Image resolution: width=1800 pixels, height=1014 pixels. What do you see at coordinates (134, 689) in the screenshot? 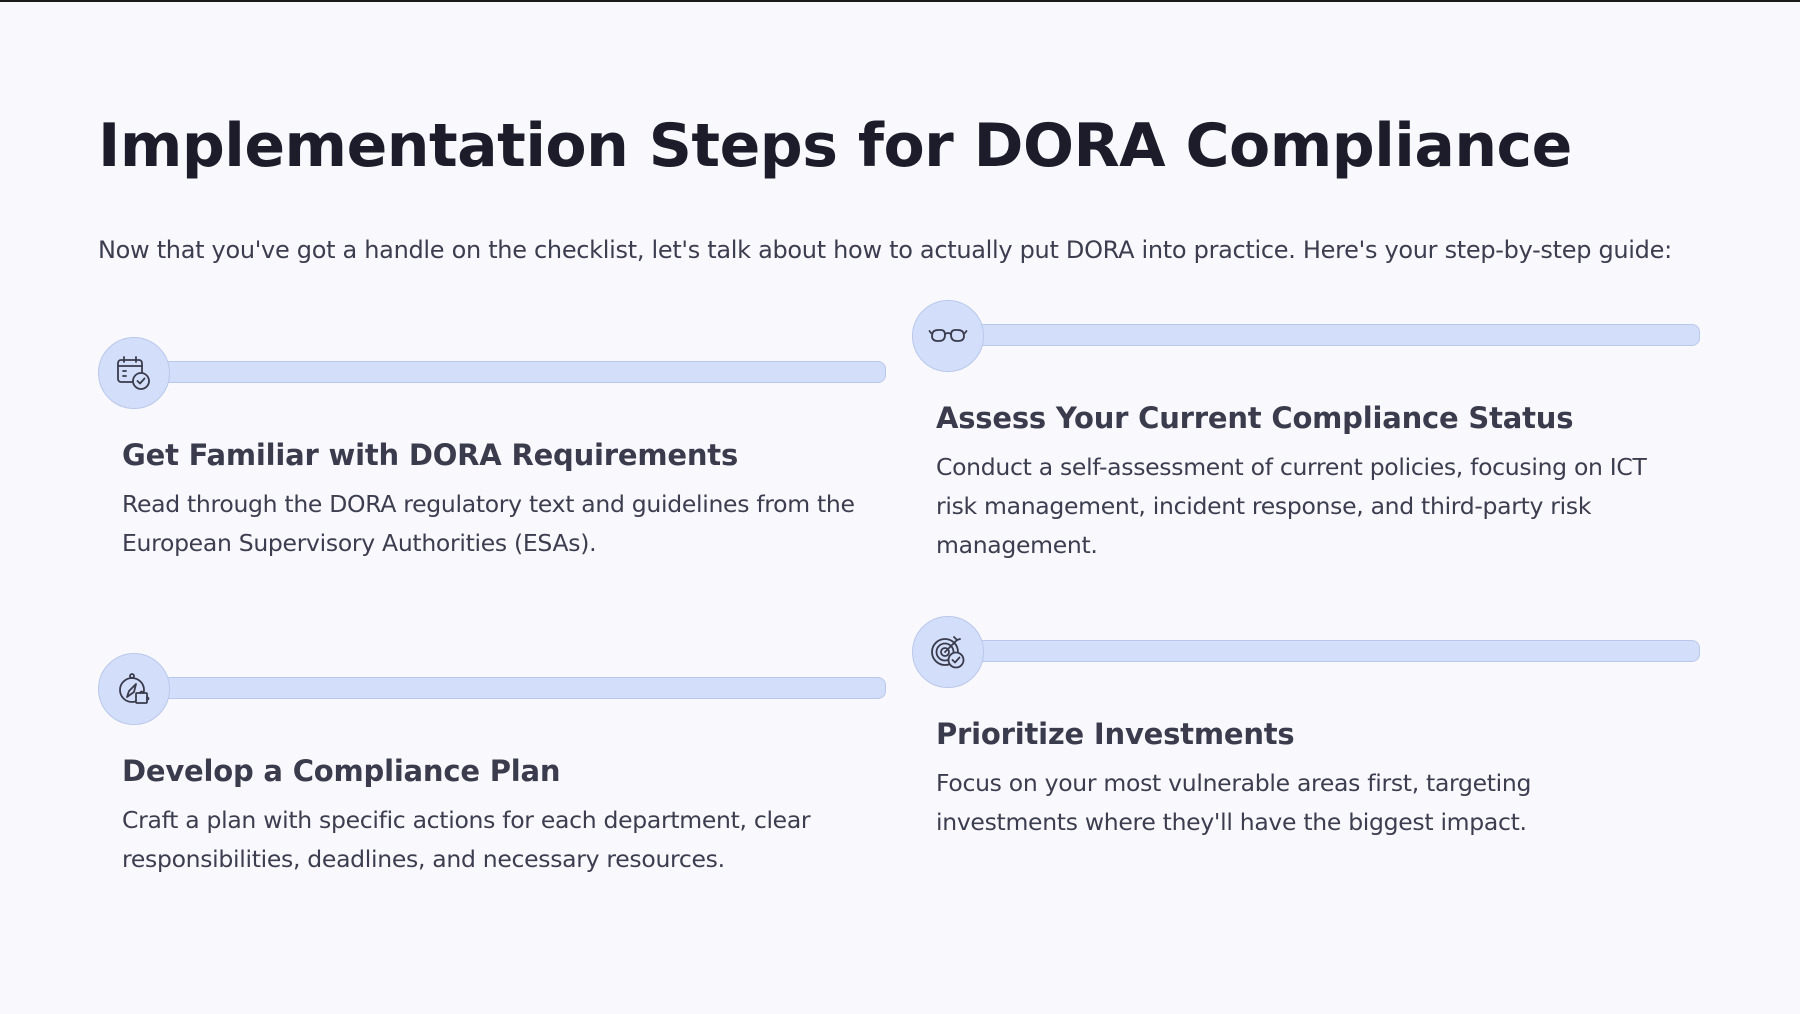
I see `compass-puzzle-icon` at bounding box center [134, 689].